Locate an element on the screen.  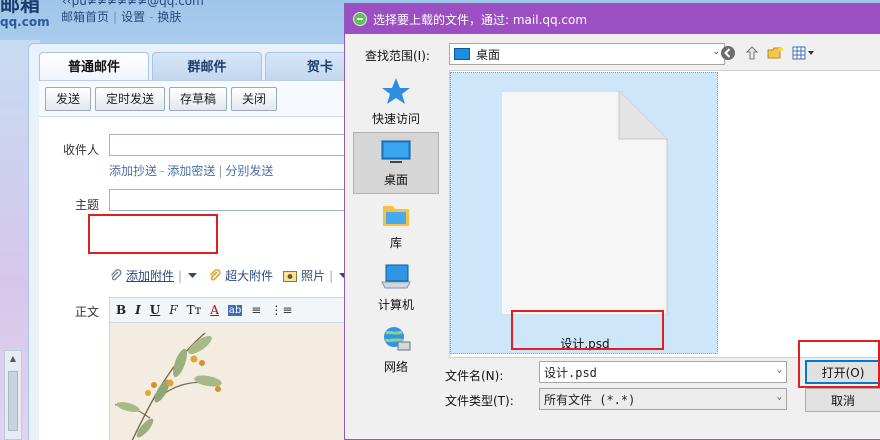
network-icon is located at coordinates (396, 339).